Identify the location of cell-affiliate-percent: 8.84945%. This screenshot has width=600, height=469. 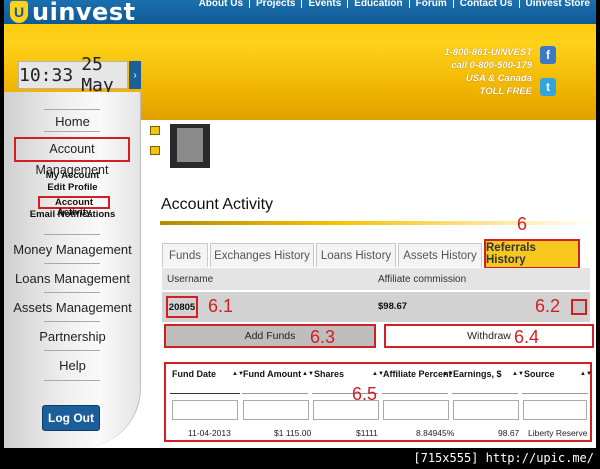
(435, 433).